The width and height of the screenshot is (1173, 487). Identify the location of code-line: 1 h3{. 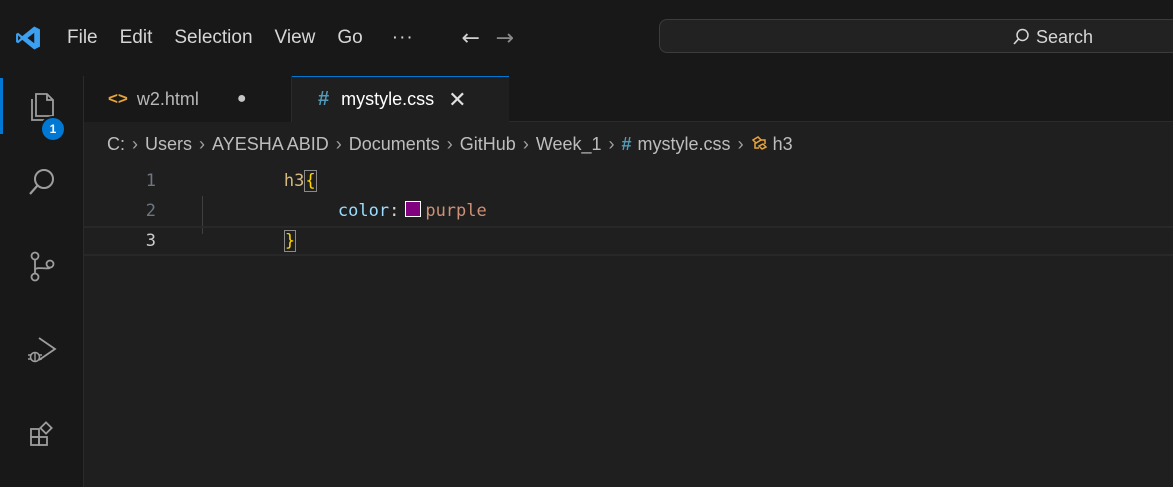
(628, 181).